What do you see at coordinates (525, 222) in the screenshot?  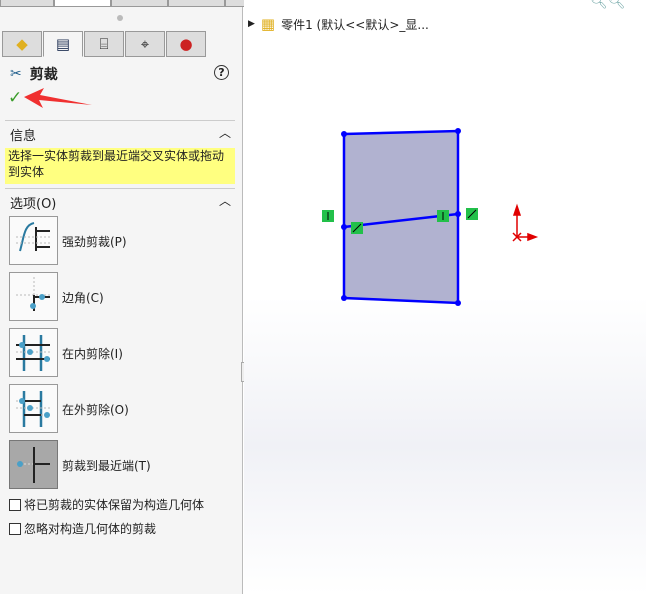 I see `origin-icon` at bounding box center [525, 222].